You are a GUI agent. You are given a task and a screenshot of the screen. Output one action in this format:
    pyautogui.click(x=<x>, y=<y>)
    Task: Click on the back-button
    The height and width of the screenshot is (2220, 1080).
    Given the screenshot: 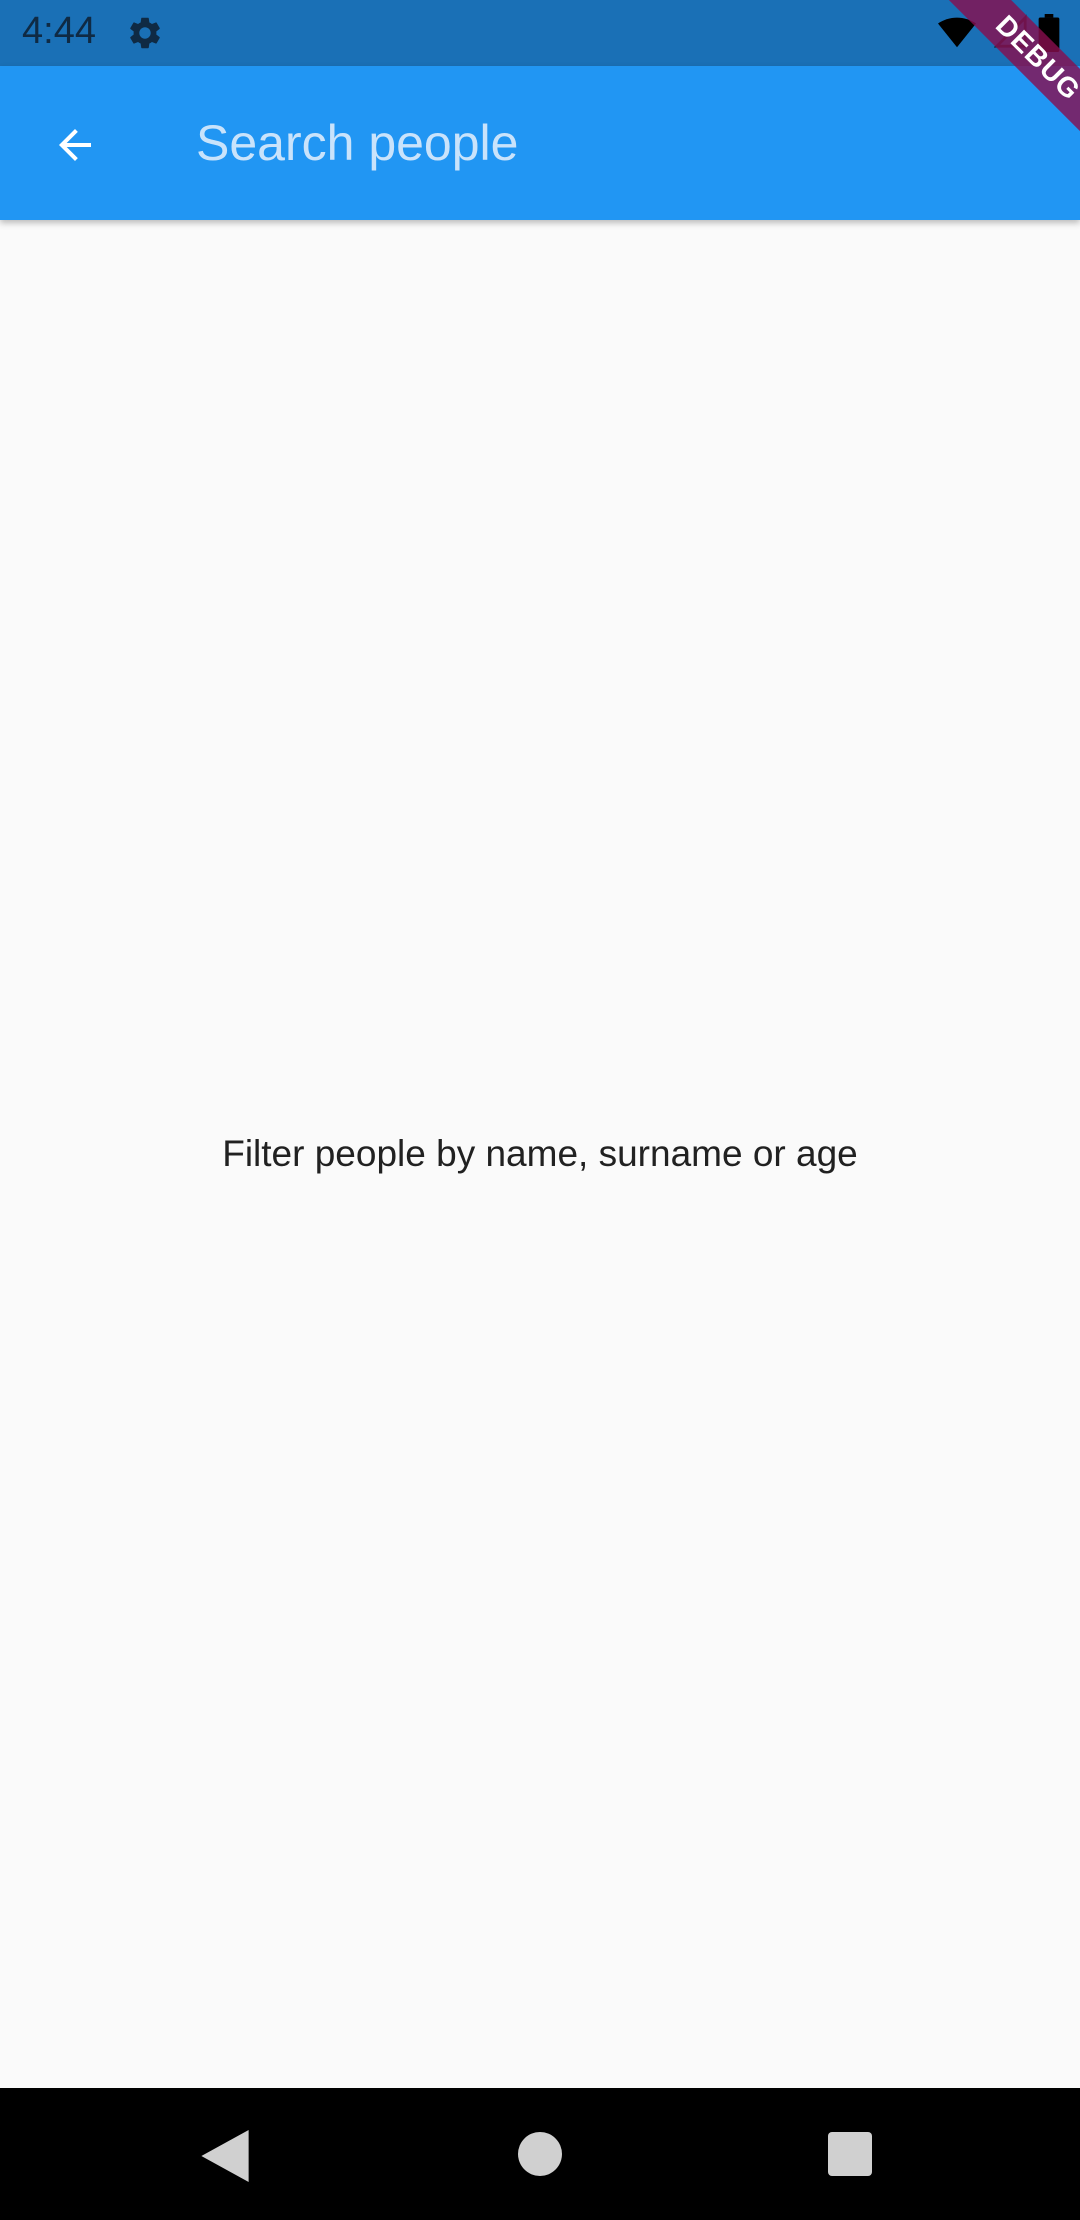 What is the action you would take?
    pyautogui.click(x=75, y=145)
    